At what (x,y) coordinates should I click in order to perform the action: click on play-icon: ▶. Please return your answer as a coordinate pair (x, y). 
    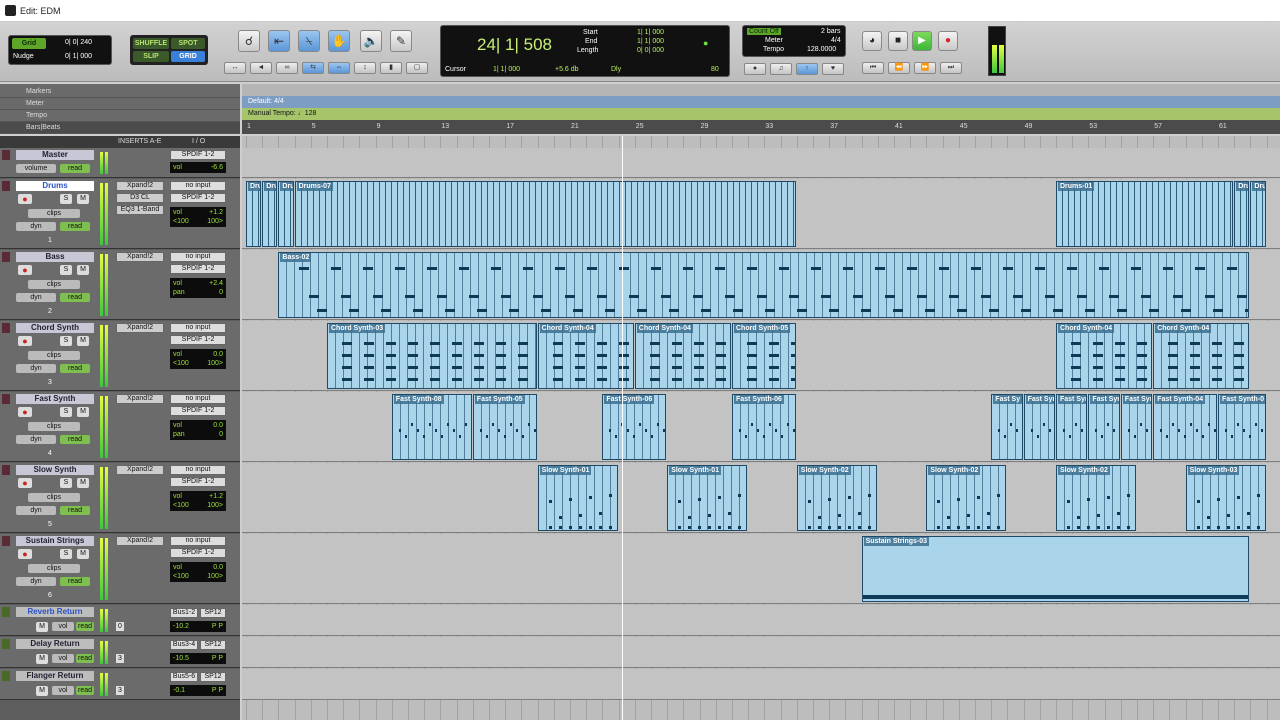
    Looking at the image, I should click on (922, 41).